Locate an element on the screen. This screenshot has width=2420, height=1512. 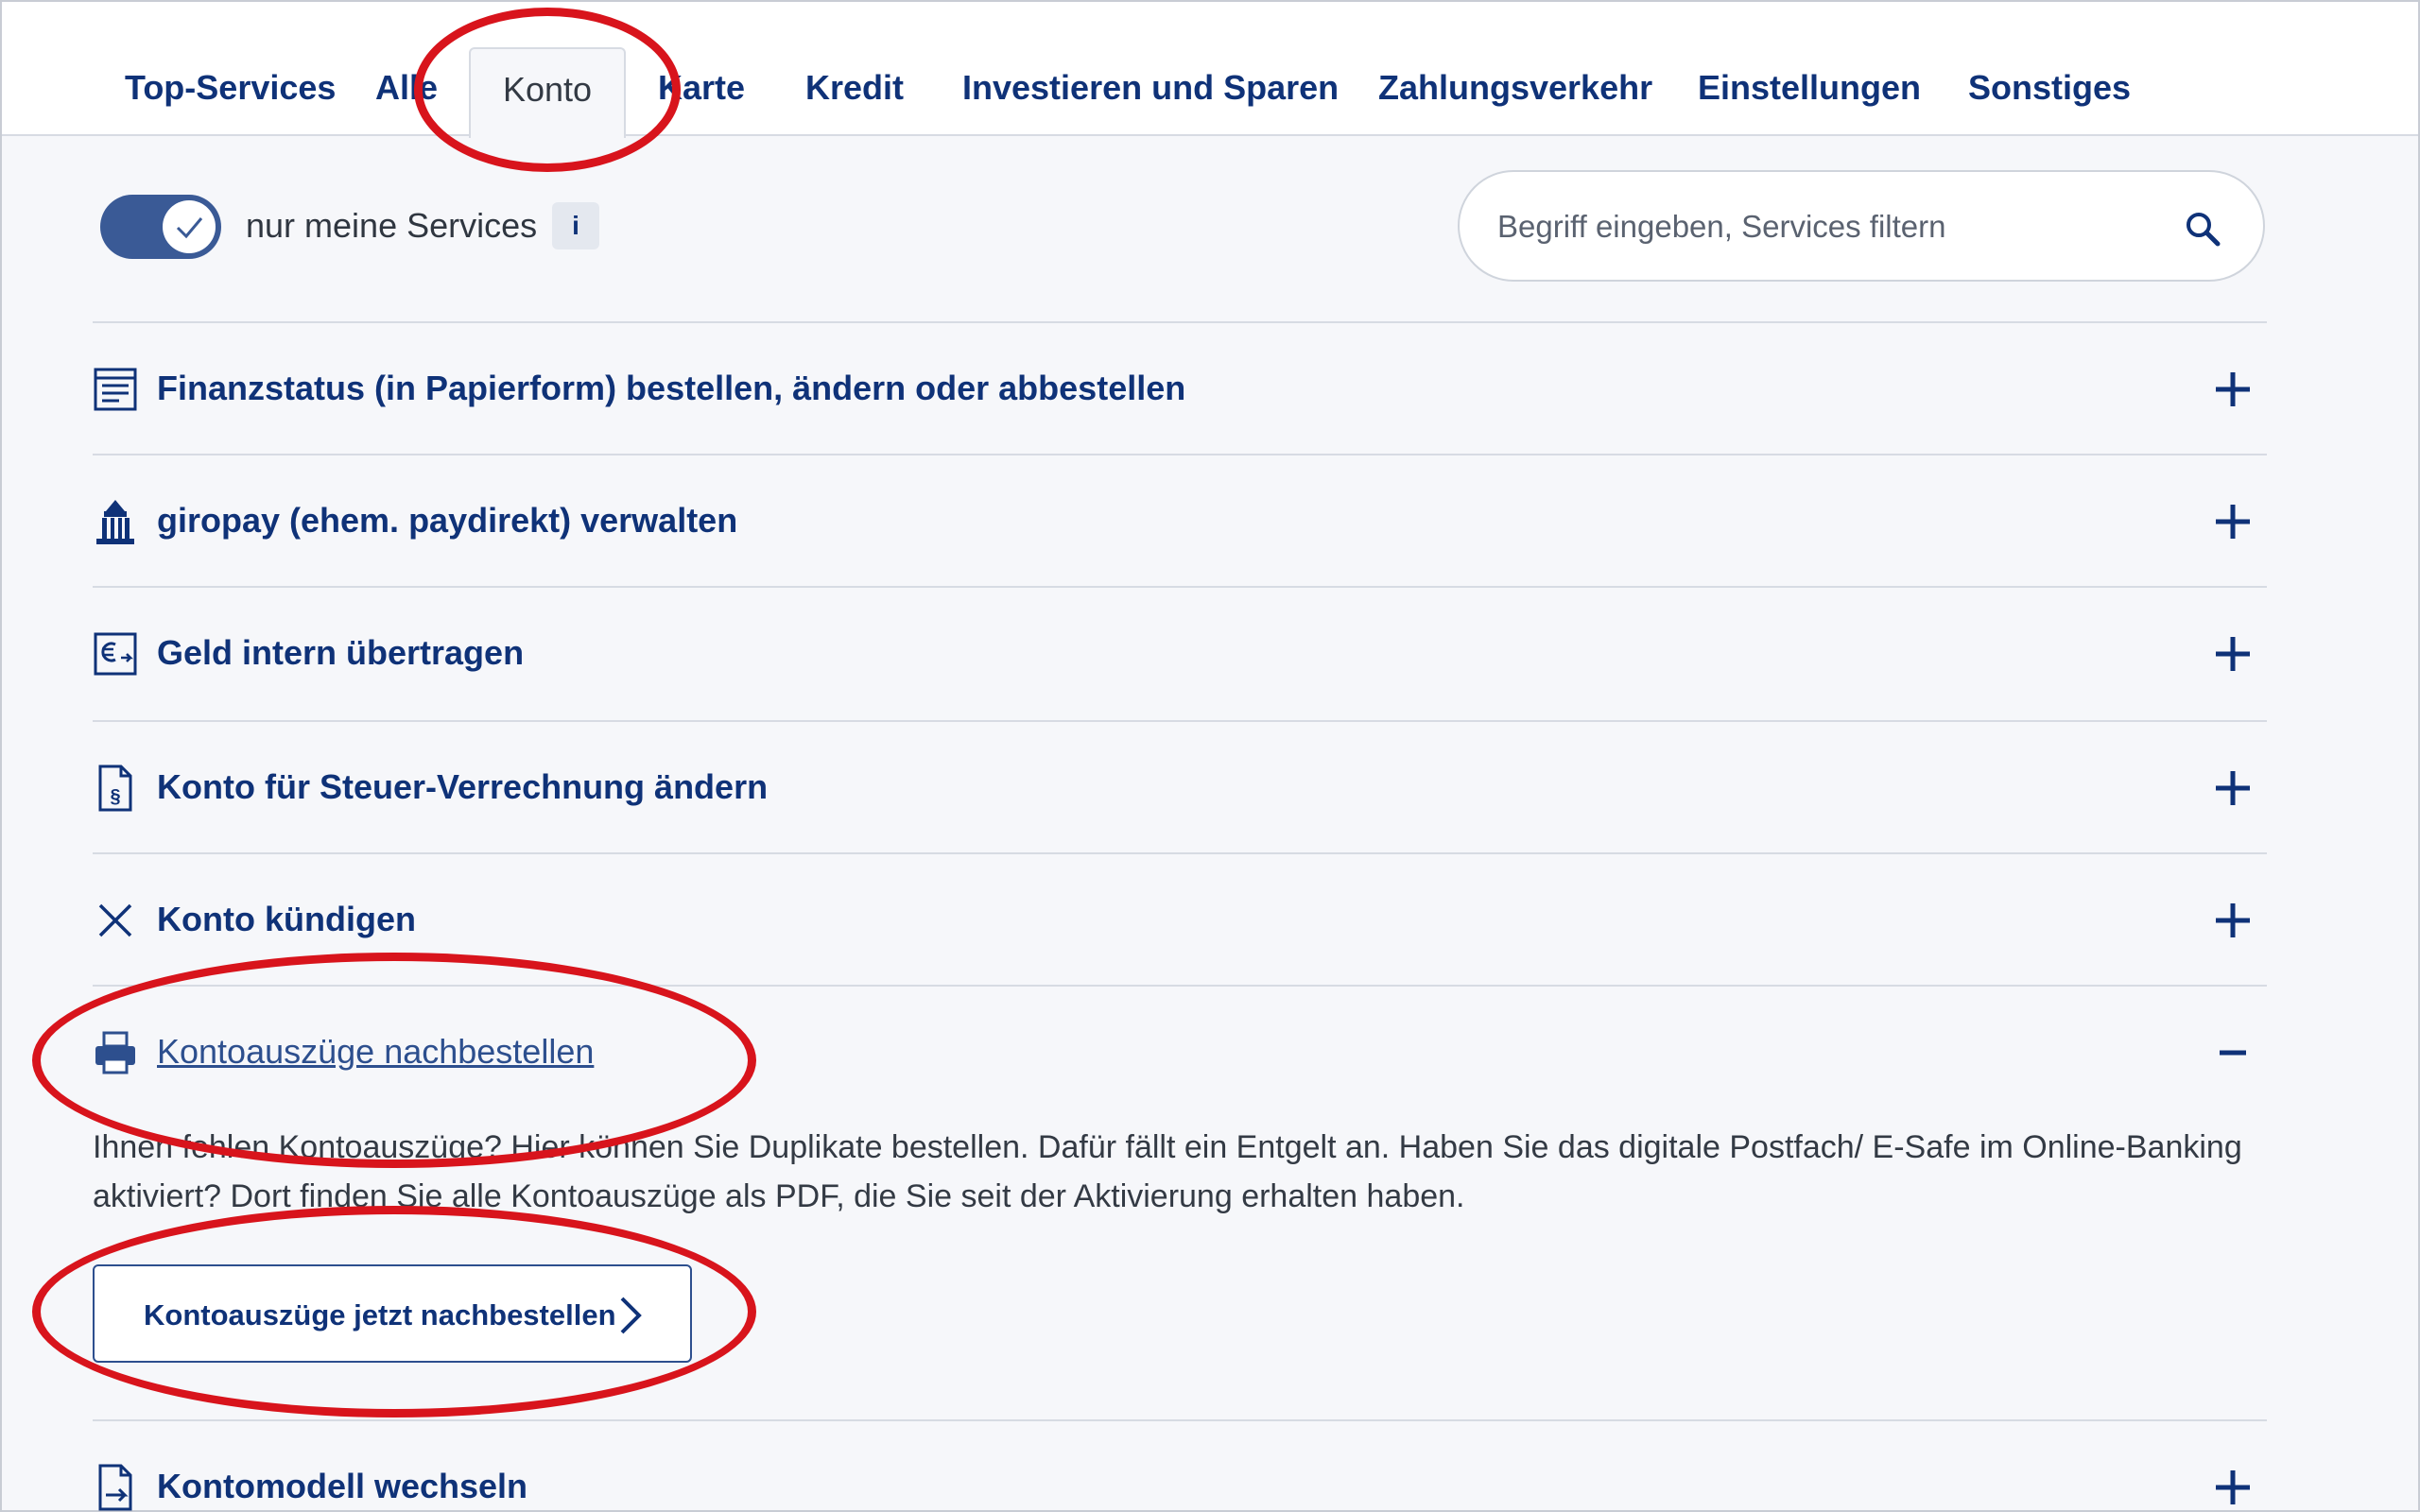
minus-icon is located at coordinates (2233, 1053).